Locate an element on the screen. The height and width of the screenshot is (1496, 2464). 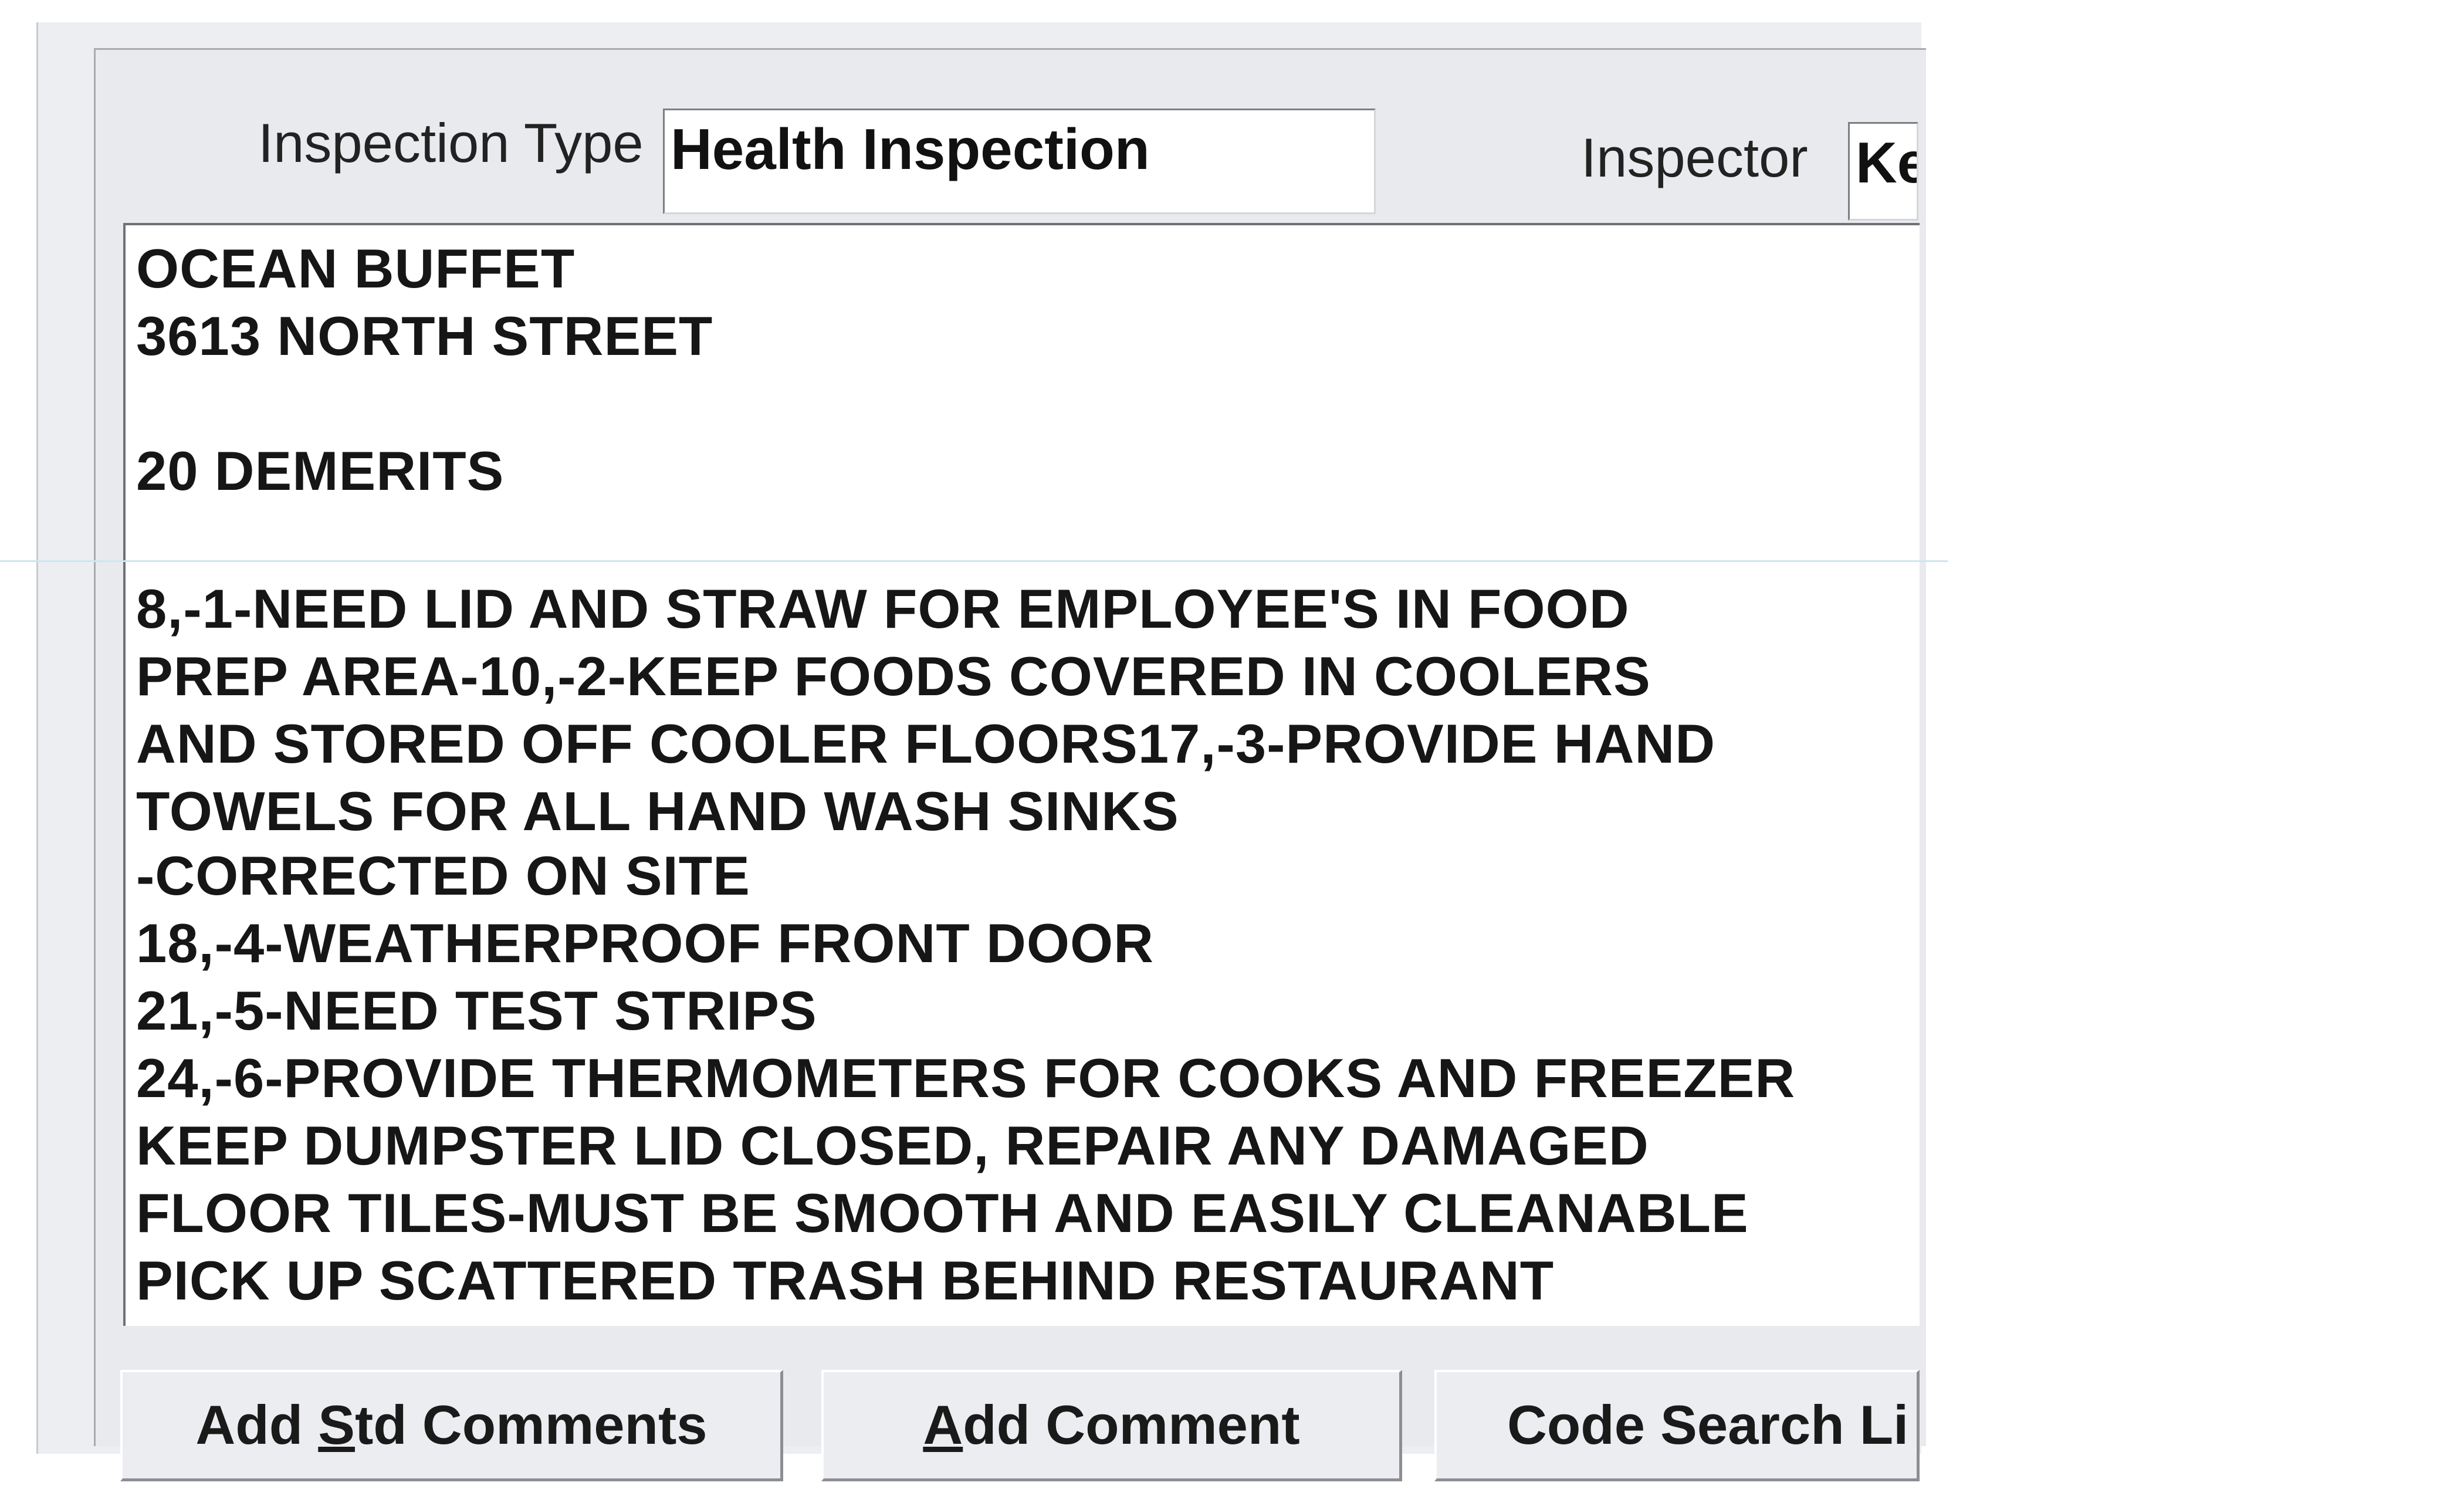
button-label-post: td Comments is located at coordinates (531, 1425).